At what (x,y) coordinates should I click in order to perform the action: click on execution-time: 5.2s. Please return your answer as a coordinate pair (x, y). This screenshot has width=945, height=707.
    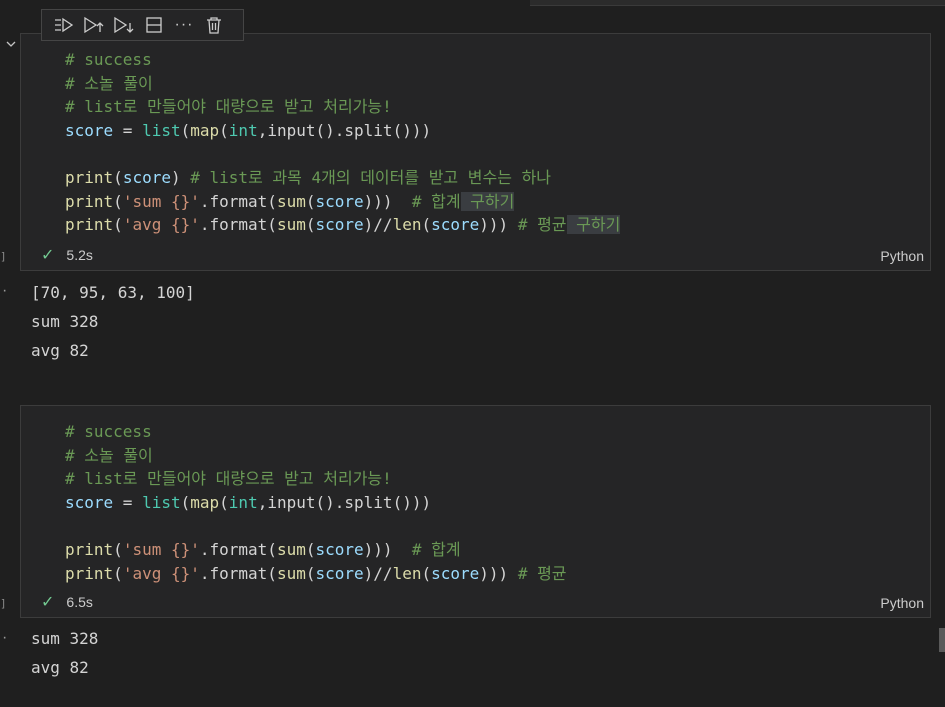
    Looking at the image, I should click on (79, 255).